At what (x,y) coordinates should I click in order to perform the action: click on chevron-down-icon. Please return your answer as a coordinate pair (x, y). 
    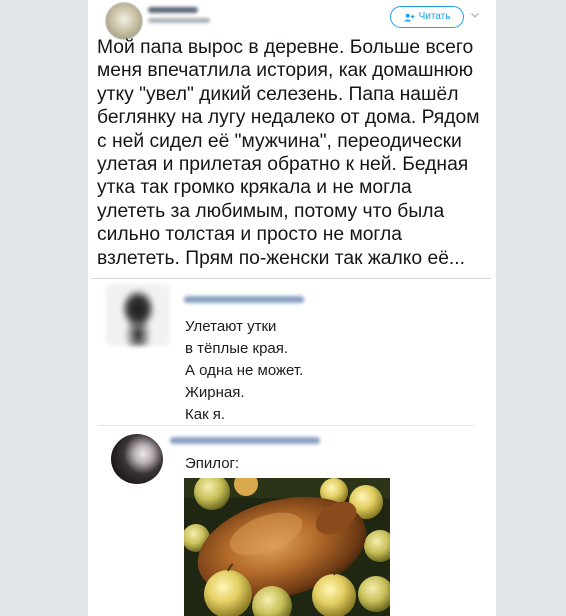
    Looking at the image, I should click on (475, 15).